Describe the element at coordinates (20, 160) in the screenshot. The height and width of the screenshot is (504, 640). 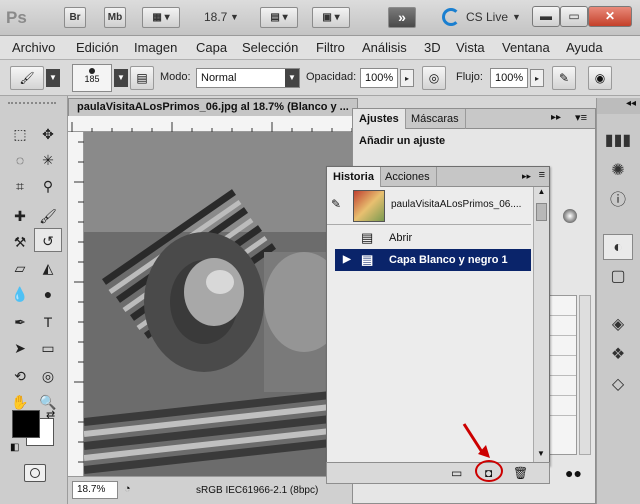
I see `lasso-tool-icon: ◌` at that location.